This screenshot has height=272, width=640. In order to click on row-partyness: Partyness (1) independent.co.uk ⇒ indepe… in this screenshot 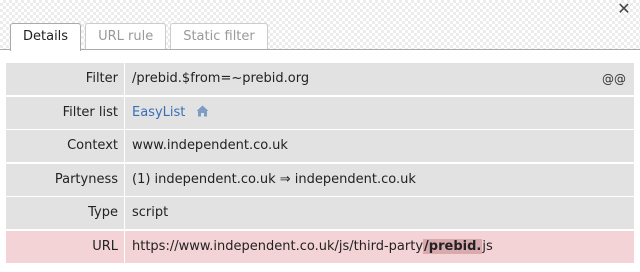, I will do `click(320, 179)`.